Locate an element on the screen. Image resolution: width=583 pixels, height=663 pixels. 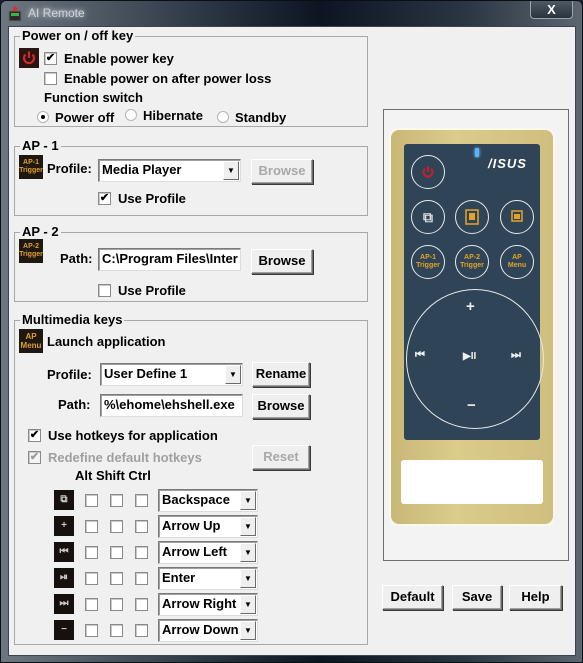
save-button: Save is located at coordinates (477, 597).